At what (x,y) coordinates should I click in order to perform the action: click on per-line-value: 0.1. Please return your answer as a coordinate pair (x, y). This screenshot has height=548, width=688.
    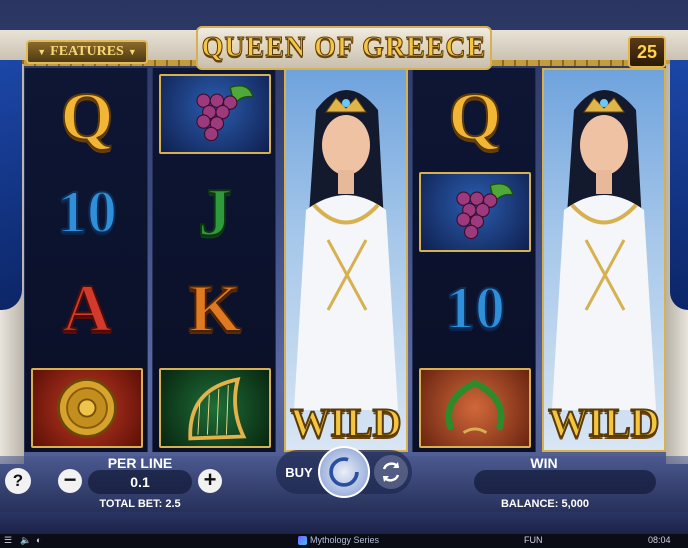
    Looking at the image, I should click on (140, 482).